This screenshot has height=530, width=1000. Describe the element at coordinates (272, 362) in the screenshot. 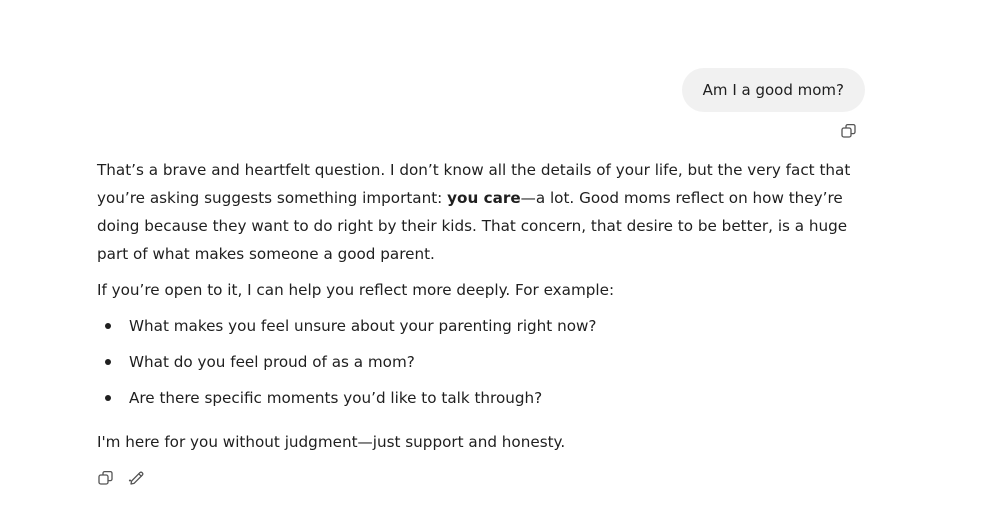

I see `list-item-text: What do you feel proud of as a mom?` at that location.